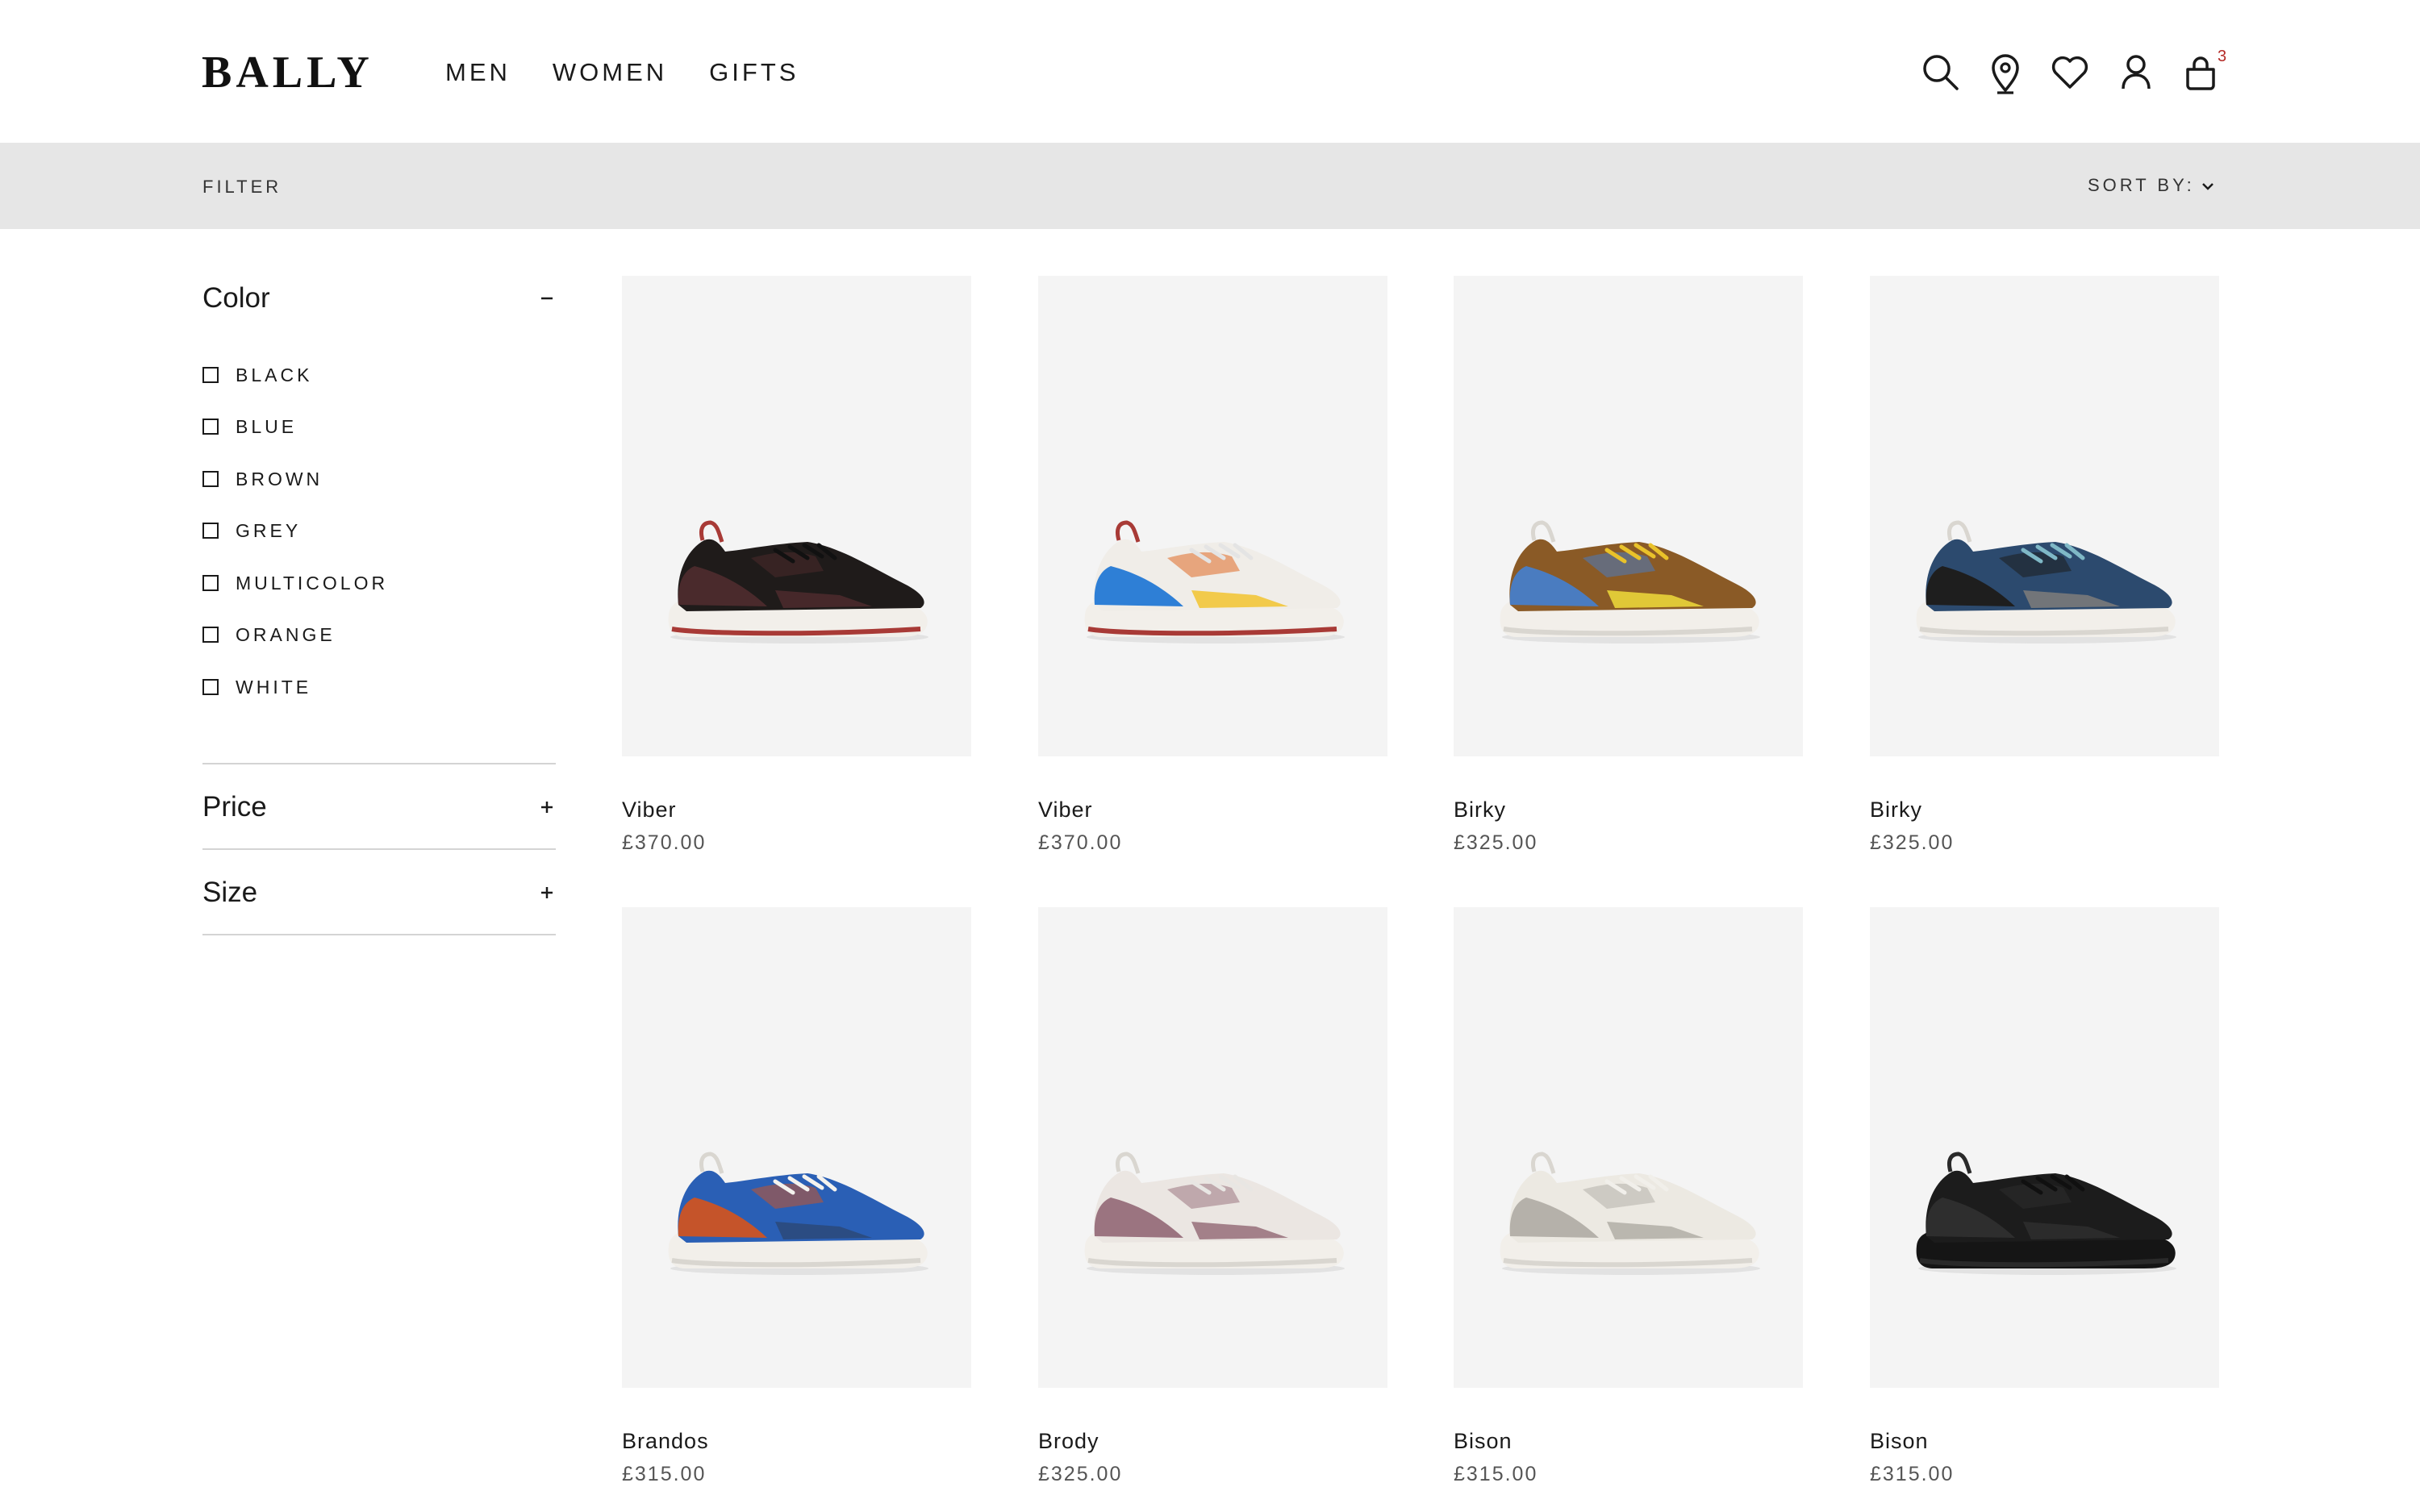 The image size is (2420, 1512). I want to click on color-option-brown: BROWN, so click(263, 479).